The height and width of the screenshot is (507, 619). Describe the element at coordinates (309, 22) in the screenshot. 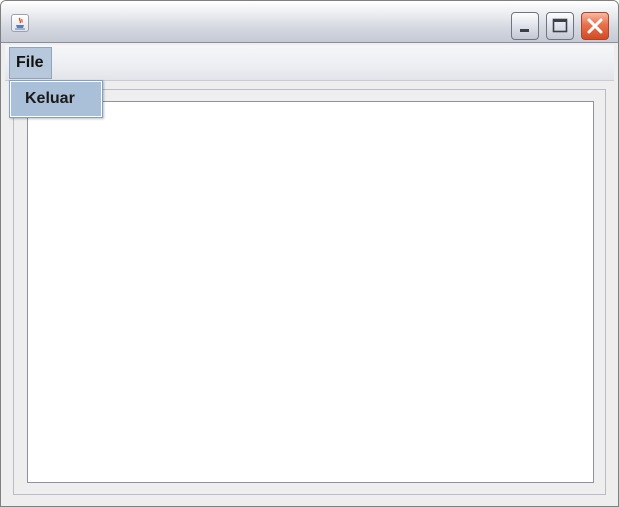

I see `title-bar` at that location.